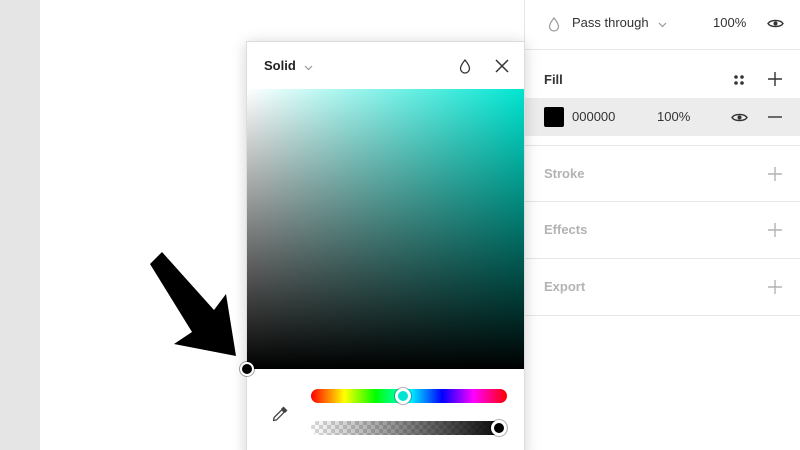  I want to click on fill-eye-icon, so click(739, 117).